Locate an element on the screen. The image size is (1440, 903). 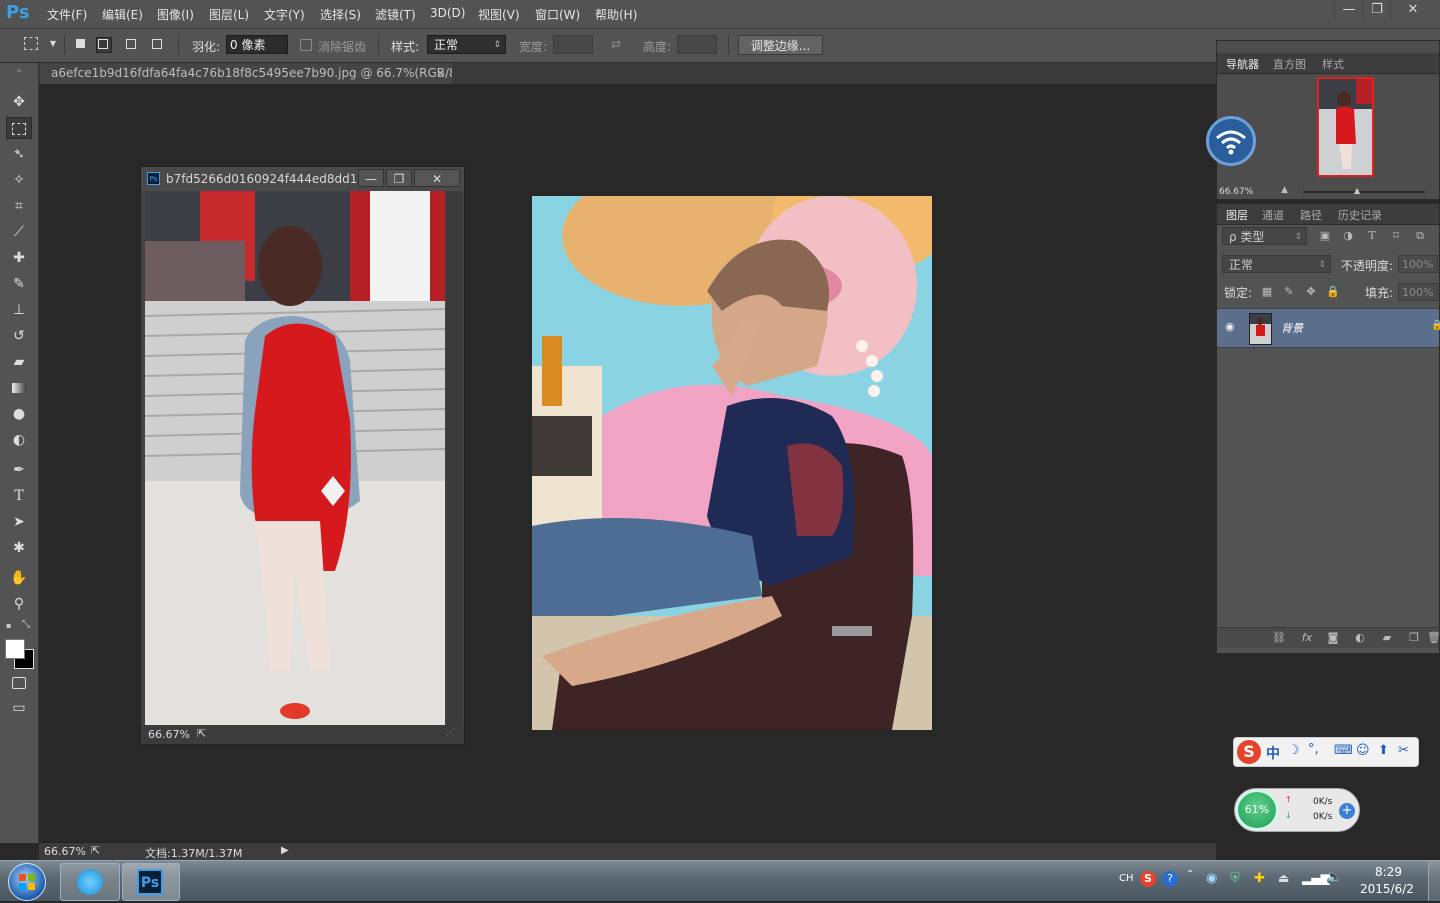
fx-icon: fx is located at coordinates (1307, 638).